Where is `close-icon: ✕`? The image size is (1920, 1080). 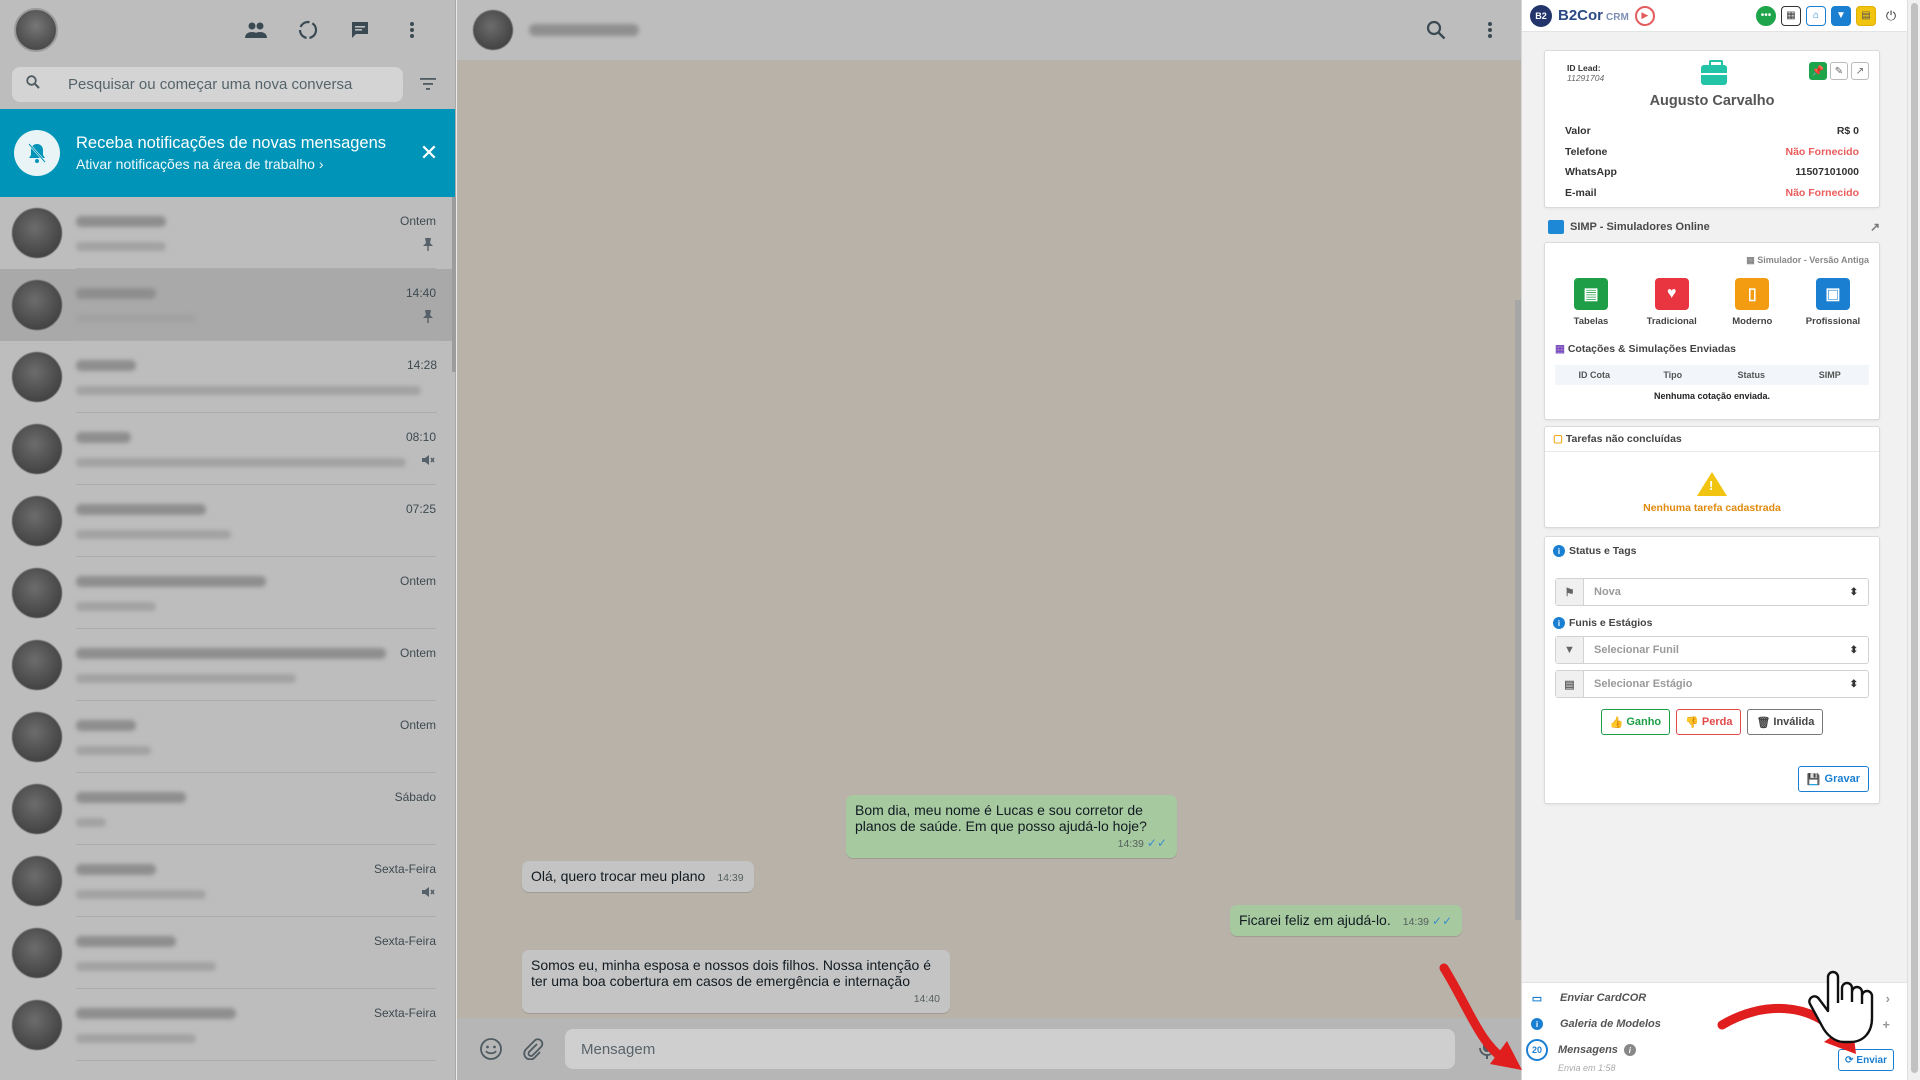 close-icon: ✕ is located at coordinates (429, 152).